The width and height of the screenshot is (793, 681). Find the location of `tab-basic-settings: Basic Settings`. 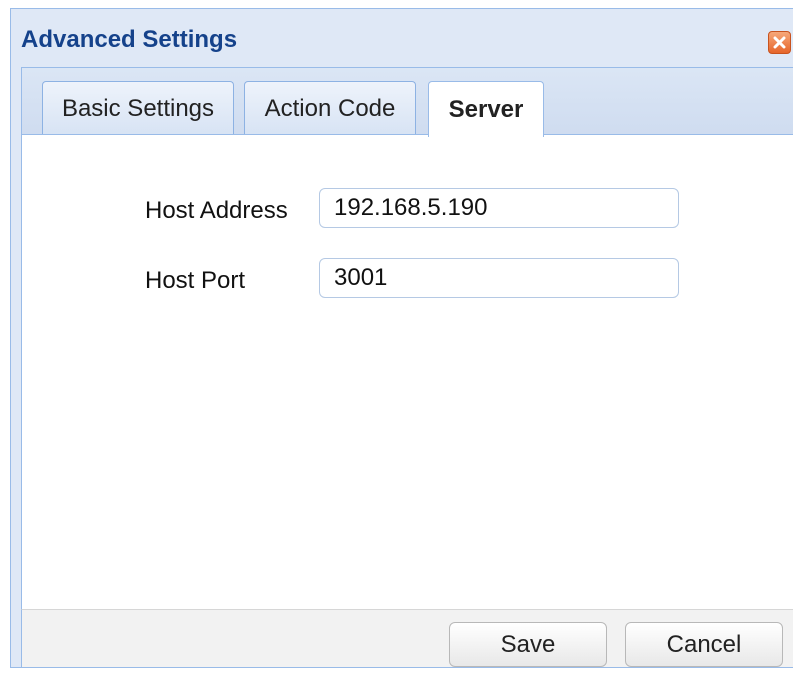

tab-basic-settings: Basic Settings is located at coordinates (138, 108).